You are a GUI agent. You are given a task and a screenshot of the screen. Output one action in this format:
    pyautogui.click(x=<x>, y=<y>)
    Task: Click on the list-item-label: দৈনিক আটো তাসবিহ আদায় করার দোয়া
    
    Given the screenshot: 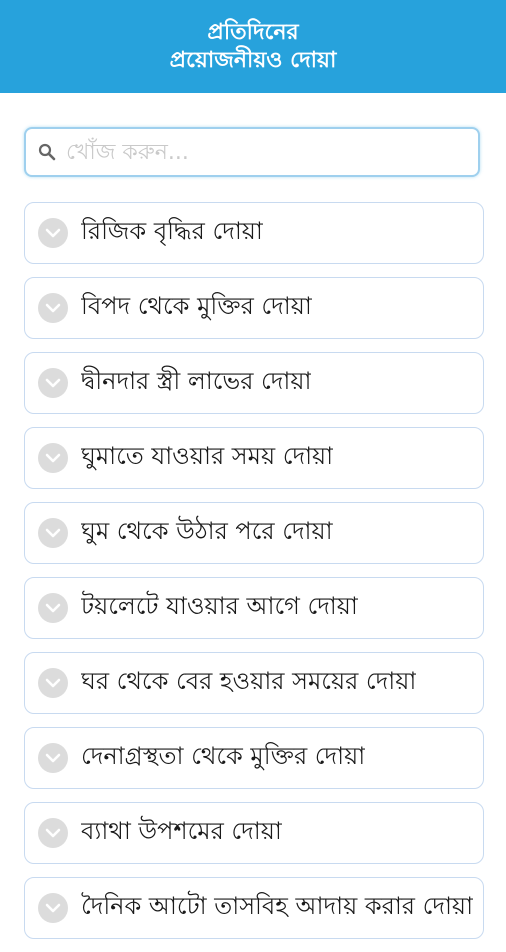 What is the action you would take?
    pyautogui.click(x=277, y=906)
    